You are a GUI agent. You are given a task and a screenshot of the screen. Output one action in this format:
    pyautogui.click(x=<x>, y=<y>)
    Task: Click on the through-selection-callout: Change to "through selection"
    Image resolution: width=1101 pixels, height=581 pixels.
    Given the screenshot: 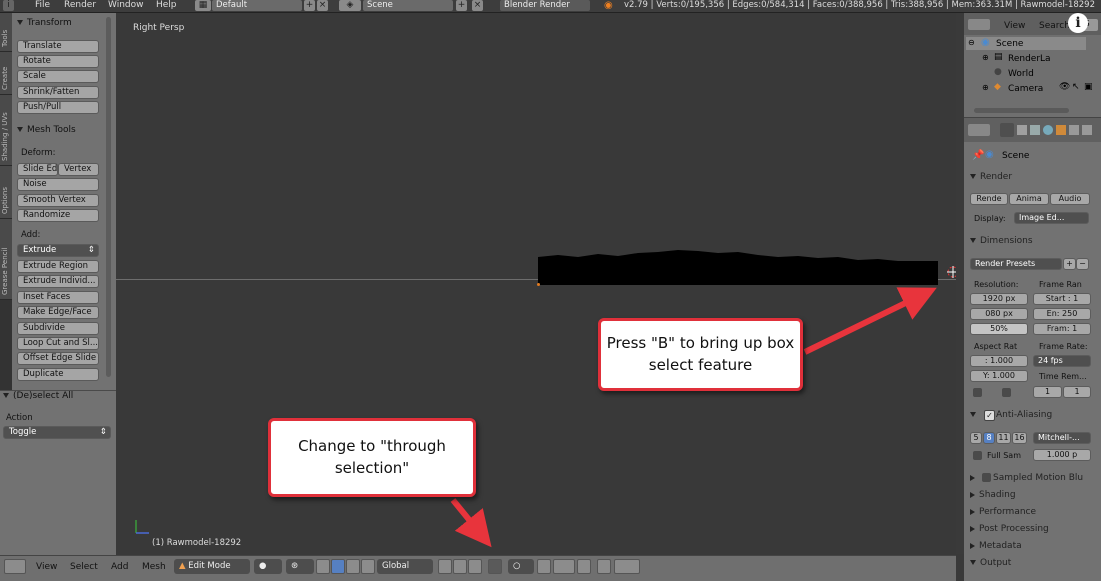 What is the action you would take?
    pyautogui.click(x=372, y=457)
    